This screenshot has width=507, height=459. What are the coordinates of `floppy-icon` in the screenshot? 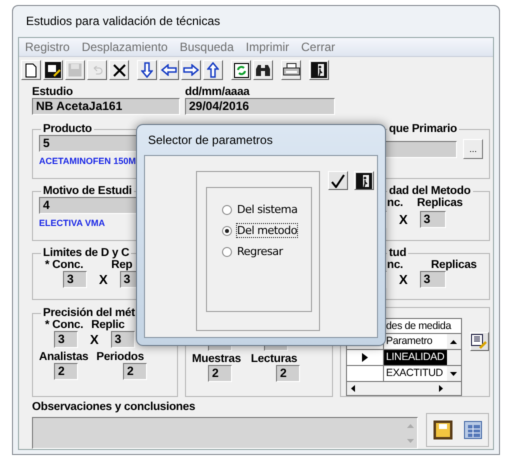 It's located at (75, 70).